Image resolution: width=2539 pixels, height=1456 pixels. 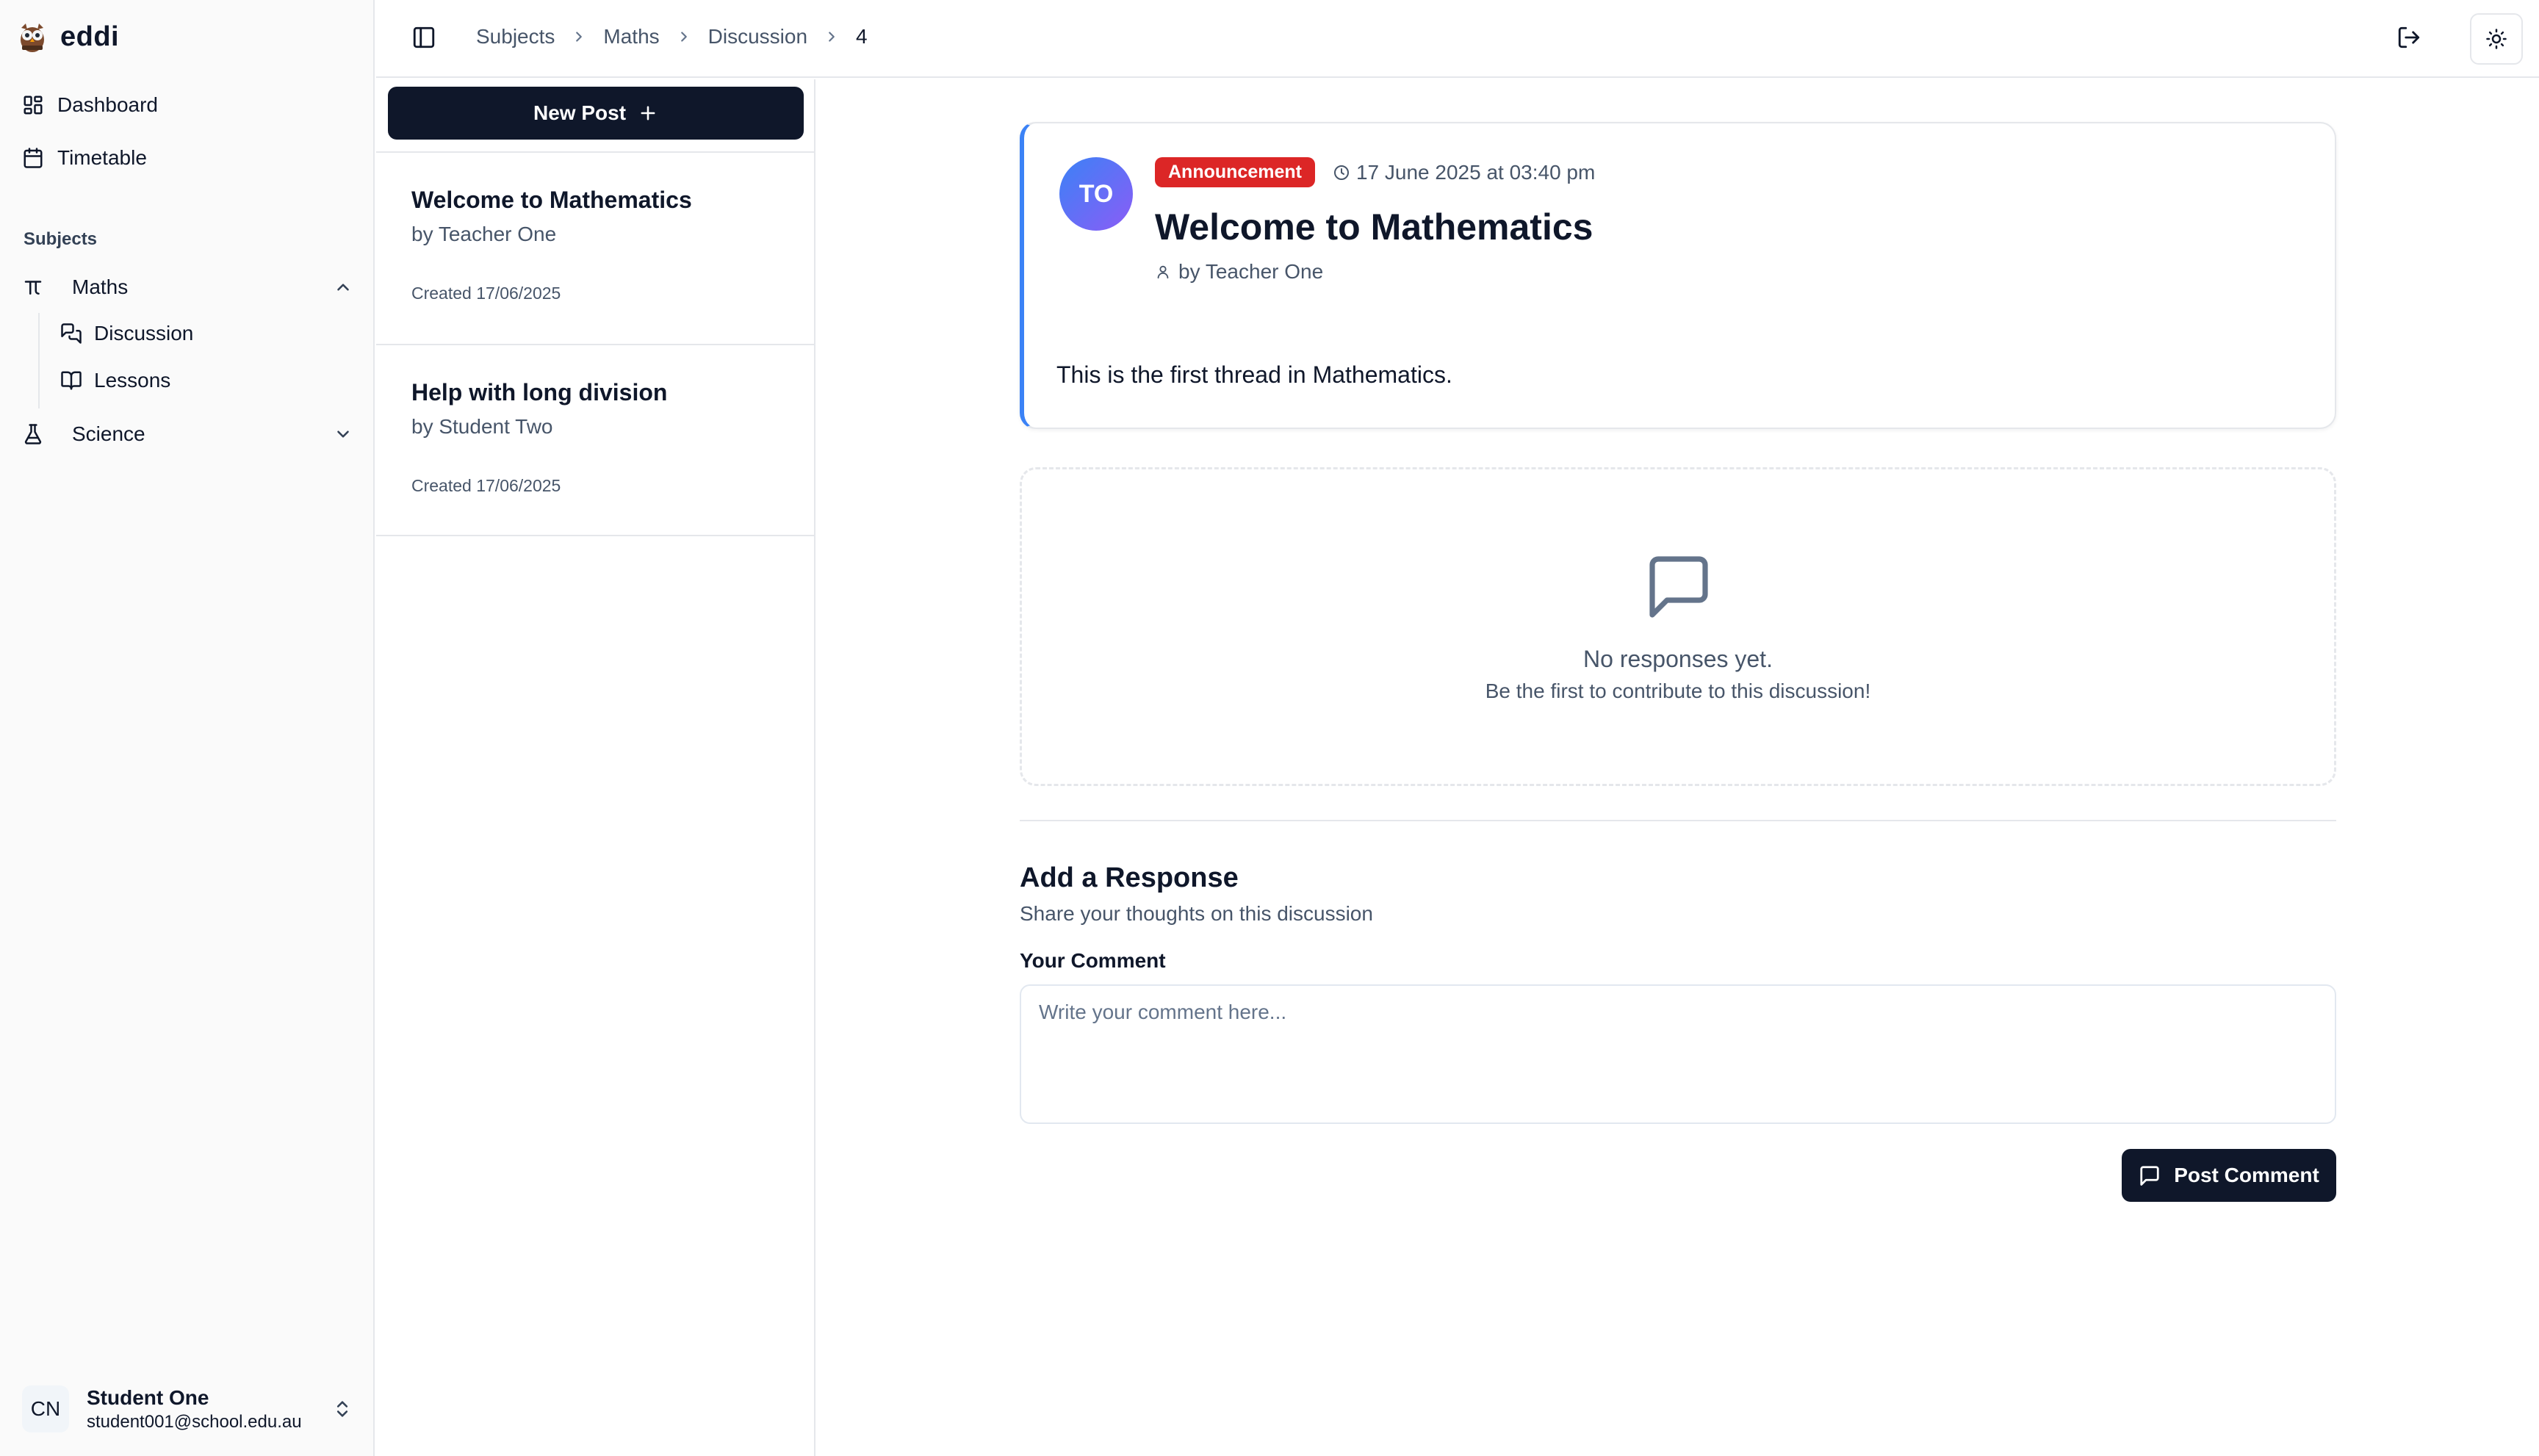 I want to click on add-response-title: Add a Response, so click(x=1129, y=877).